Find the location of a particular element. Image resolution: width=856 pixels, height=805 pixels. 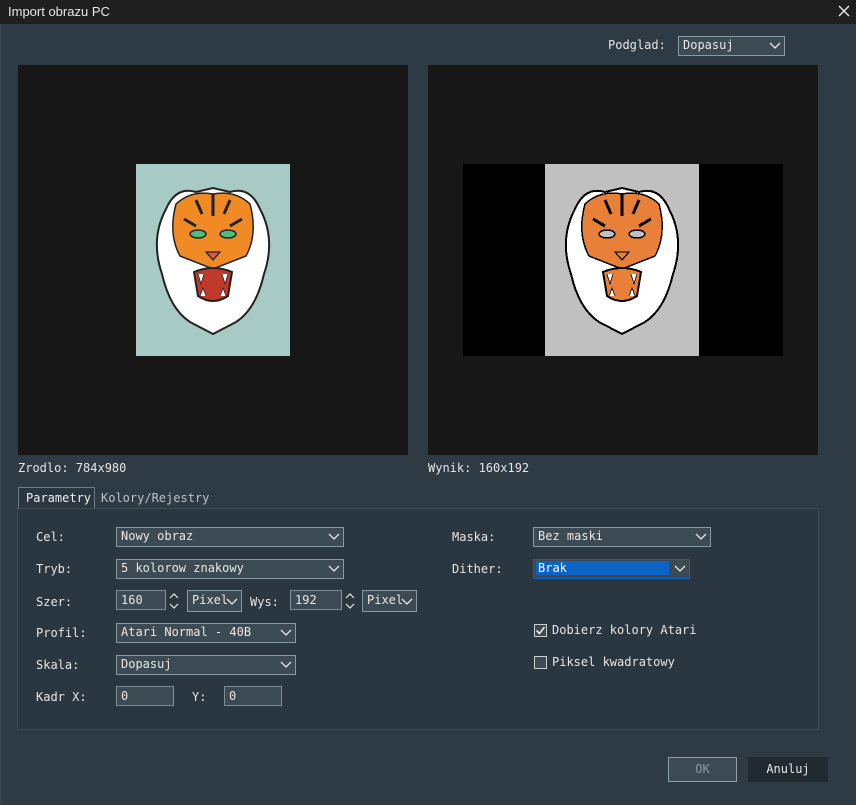

maska-value: Bez maski is located at coordinates (571, 536).